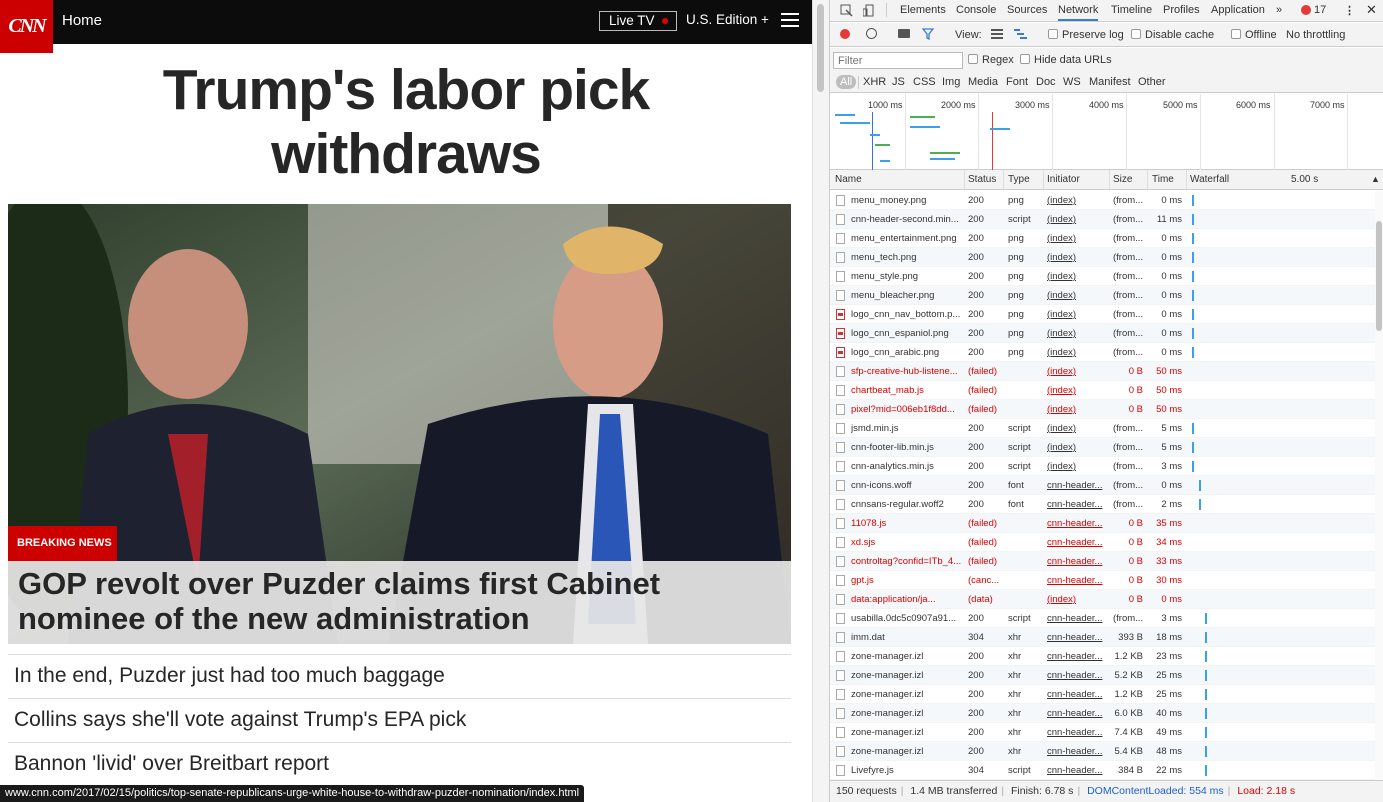  Describe the element at coordinates (871, 33) in the screenshot. I see `clear-icon` at that location.